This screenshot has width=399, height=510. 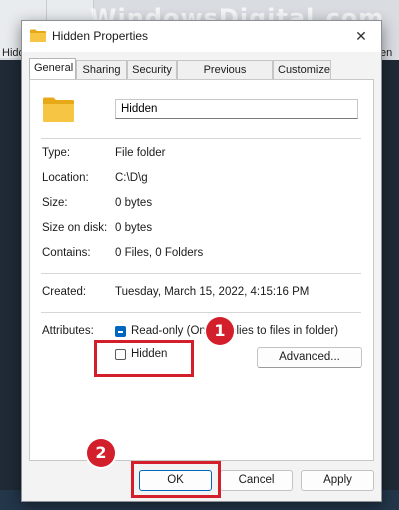 I want to click on size-on-disk-value: 0 bytes, so click(x=134, y=228).